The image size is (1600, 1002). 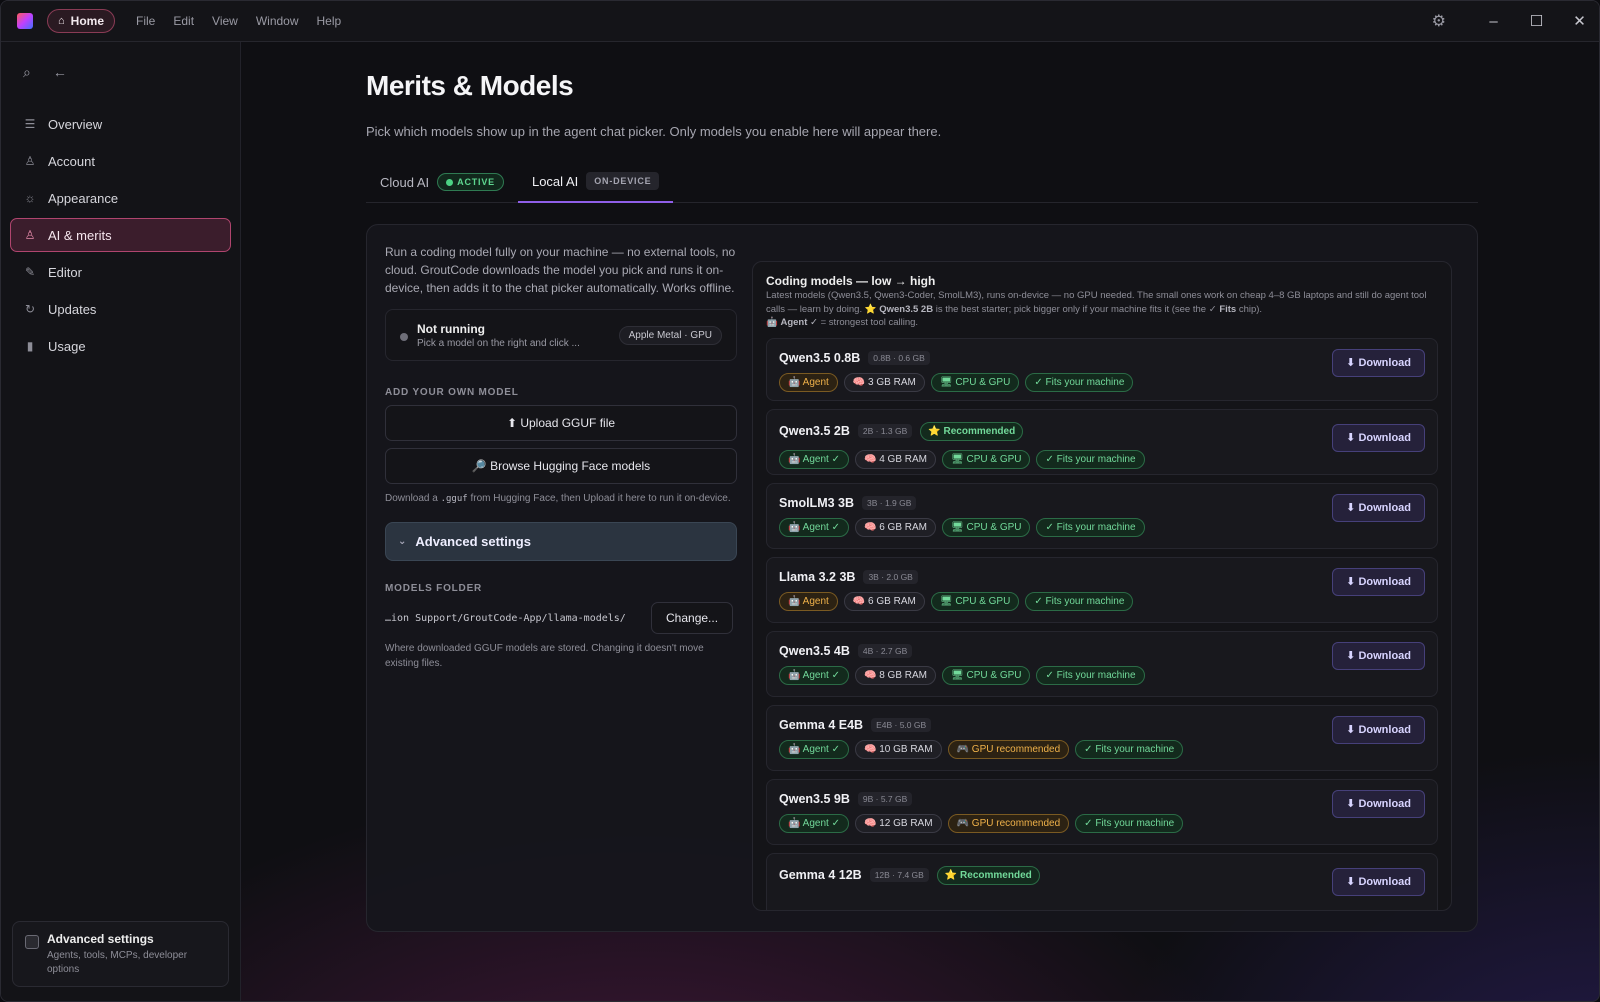 What do you see at coordinates (898, 823) in the screenshot?
I see `ram-chip: 🧠 12 GB RAM` at bounding box center [898, 823].